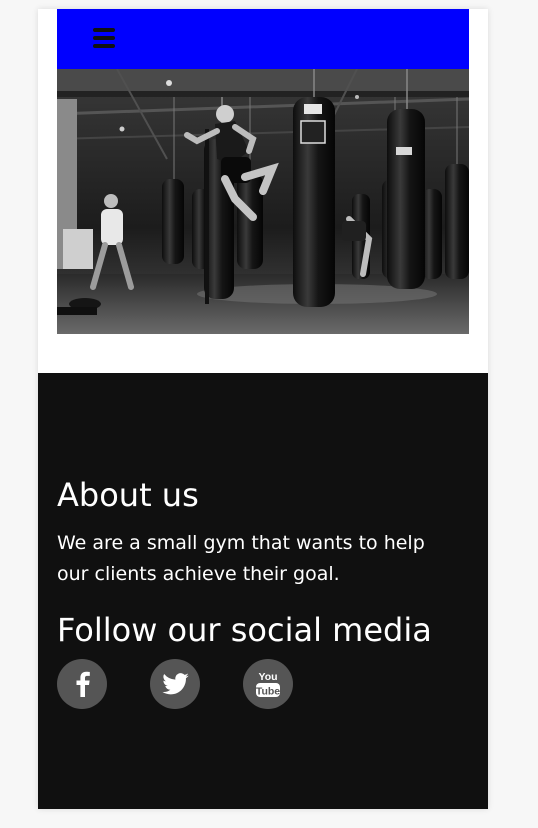  I want to click on youtube-icon: You Tube, so click(268, 684).